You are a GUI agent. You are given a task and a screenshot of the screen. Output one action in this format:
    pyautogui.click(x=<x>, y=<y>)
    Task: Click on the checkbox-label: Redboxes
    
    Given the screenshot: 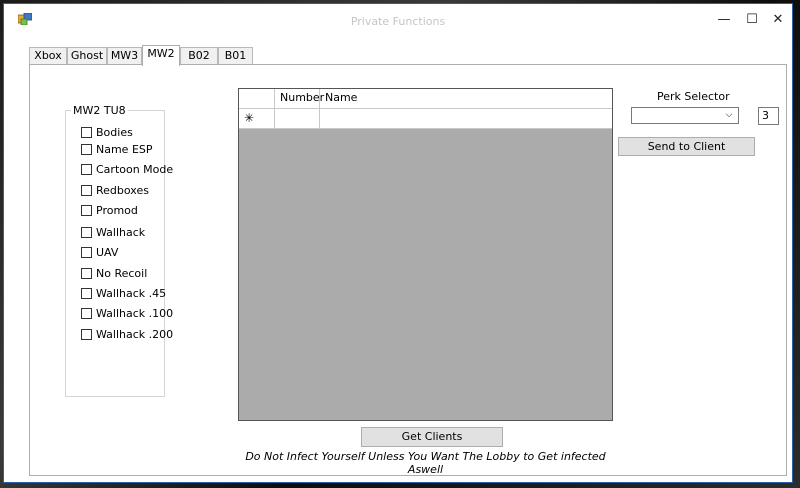 What is the action you would take?
    pyautogui.click(x=122, y=190)
    